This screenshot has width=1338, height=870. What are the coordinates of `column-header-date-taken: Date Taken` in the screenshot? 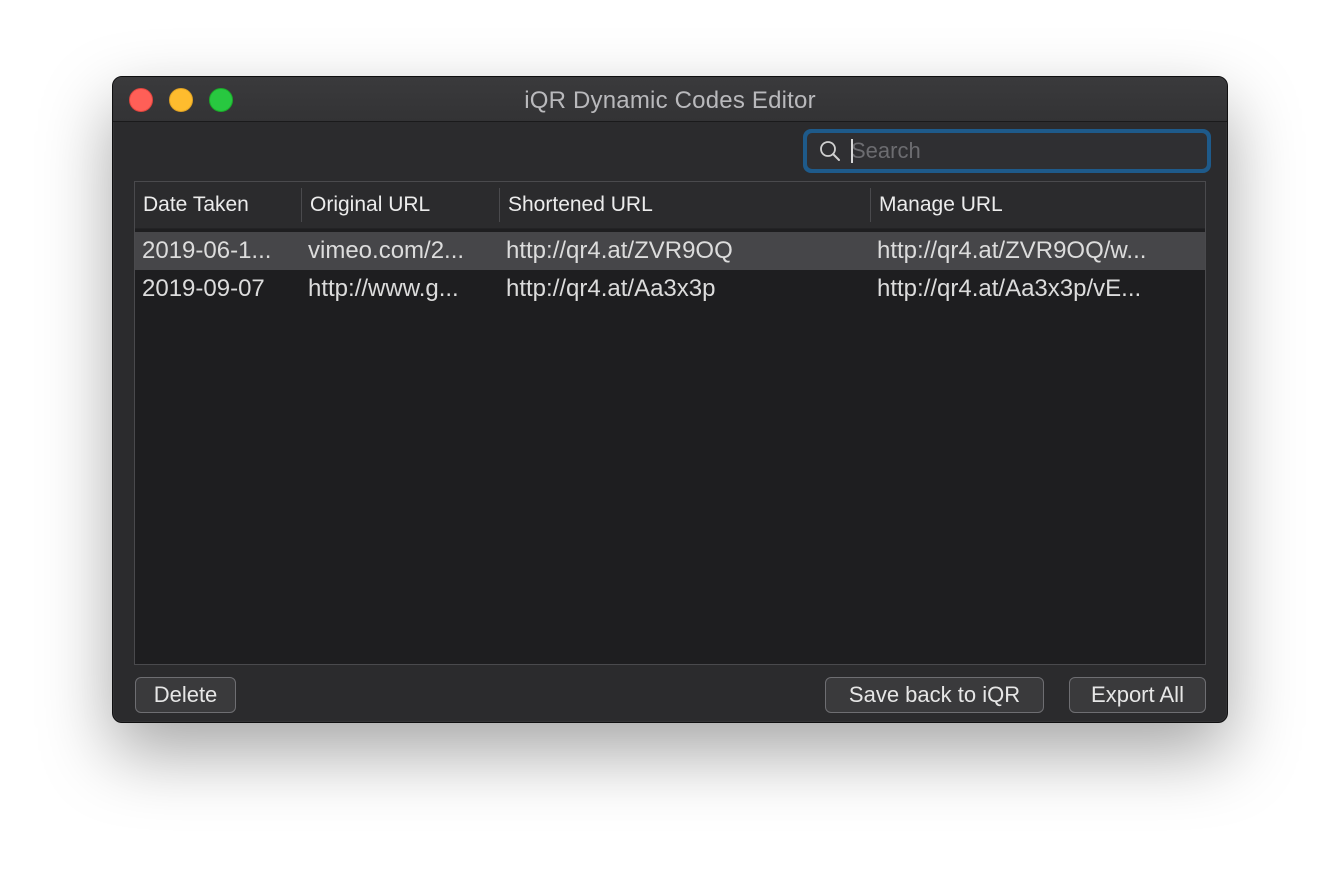 It's located at (218, 205).